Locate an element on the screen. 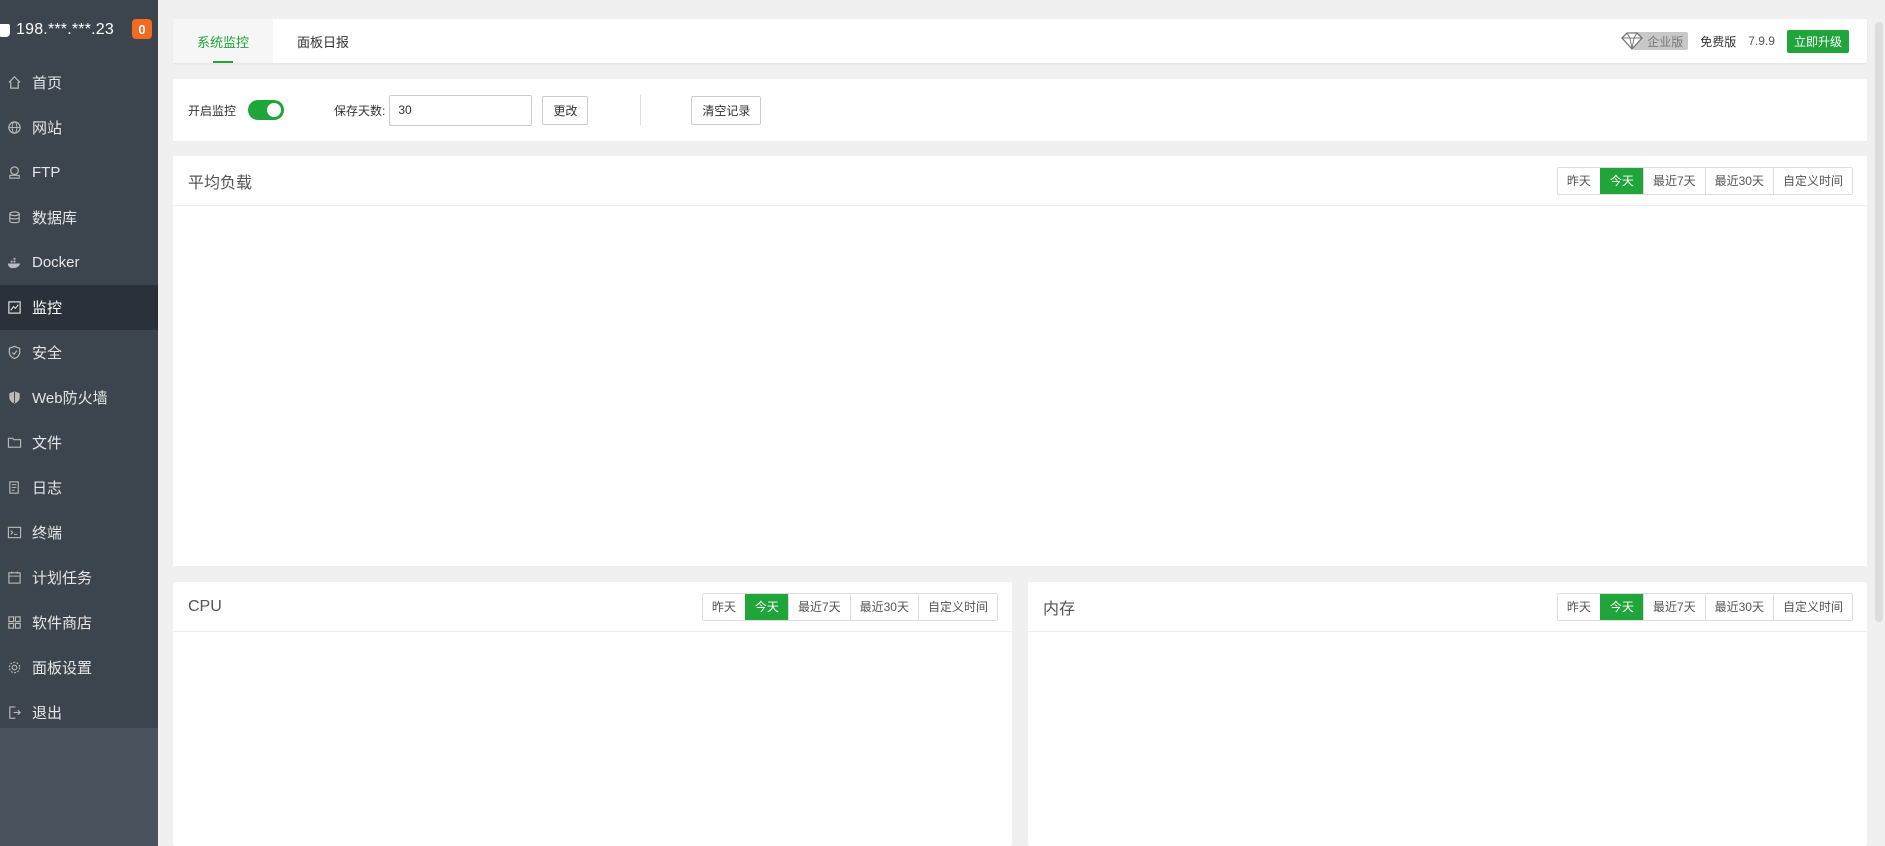  sidebar-item-ftp: FTP is located at coordinates (79, 172).